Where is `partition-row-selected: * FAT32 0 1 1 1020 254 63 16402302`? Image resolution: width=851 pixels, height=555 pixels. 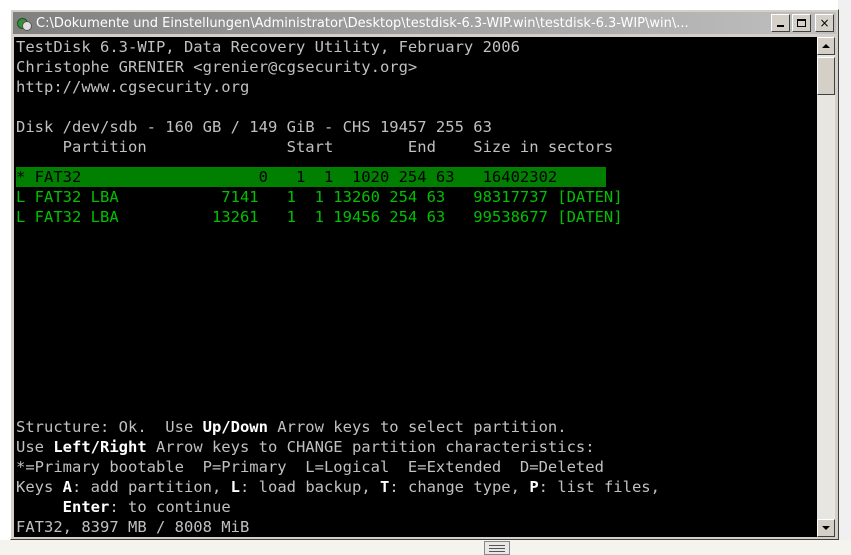
partition-row-selected: * FAT32 0 1 1 1020 254 63 16402302 is located at coordinates (286, 177).